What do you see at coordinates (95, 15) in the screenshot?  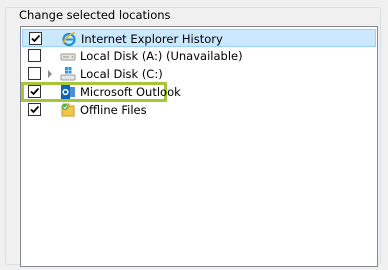 I see `group-title: Change selected locations` at bounding box center [95, 15].